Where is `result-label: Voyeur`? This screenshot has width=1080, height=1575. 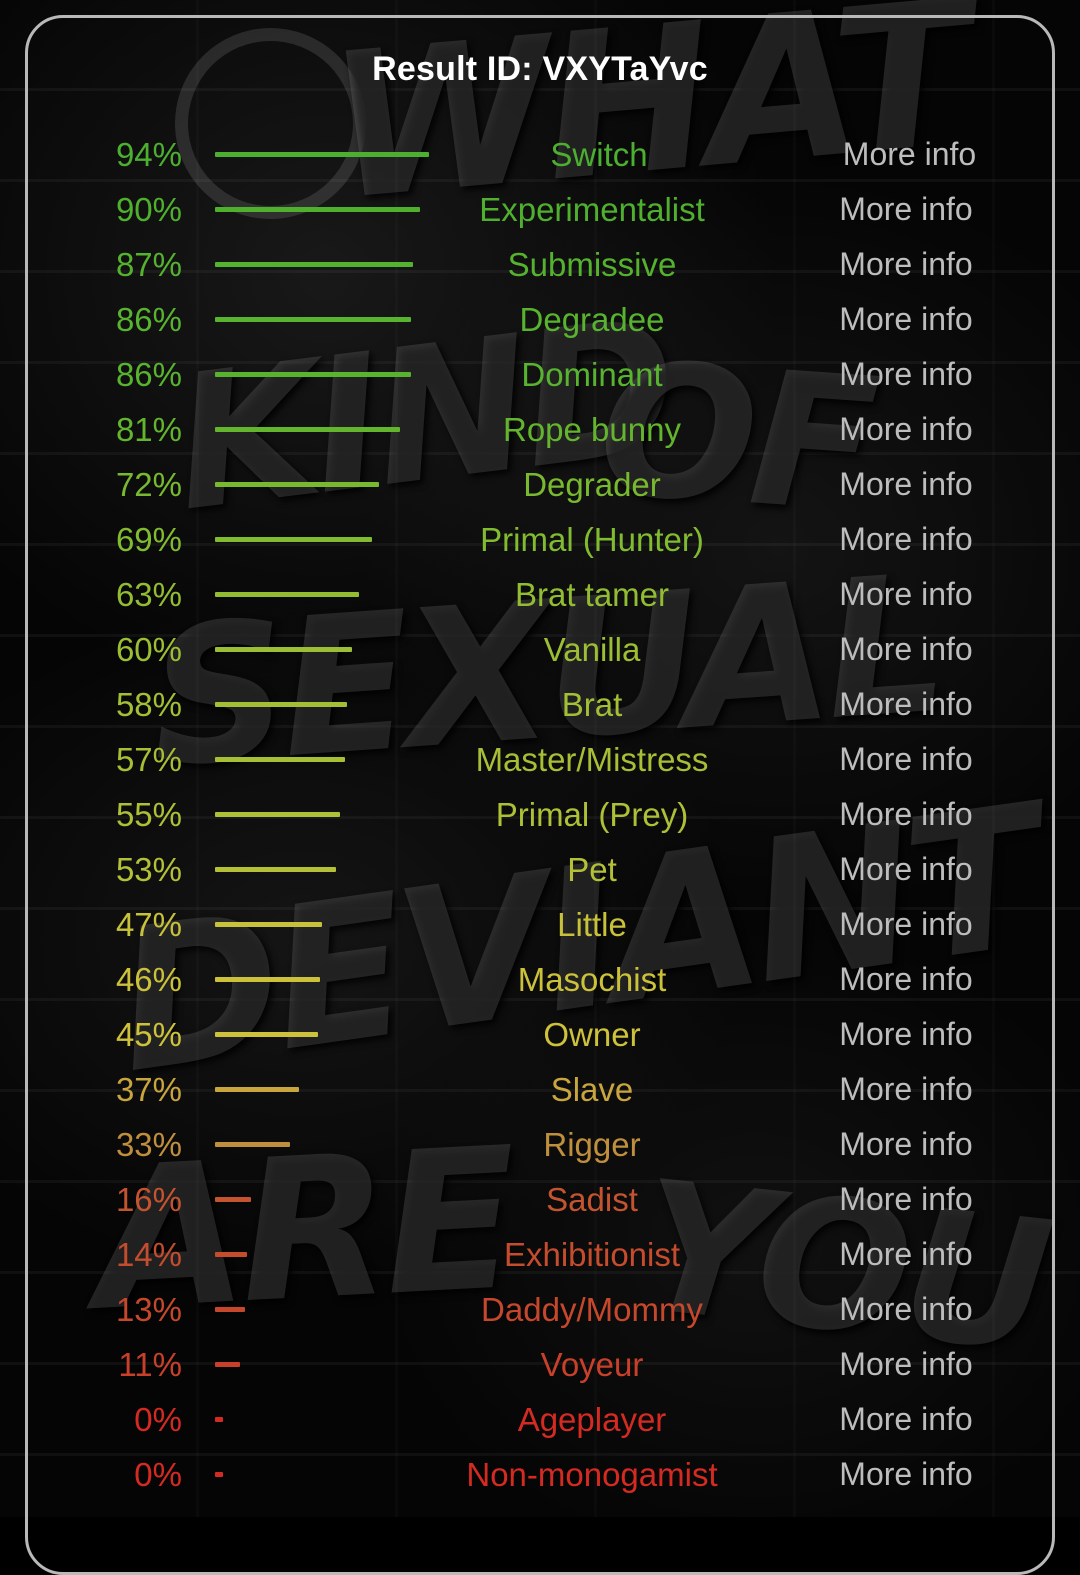
result-label: Voyeur is located at coordinates (592, 1364).